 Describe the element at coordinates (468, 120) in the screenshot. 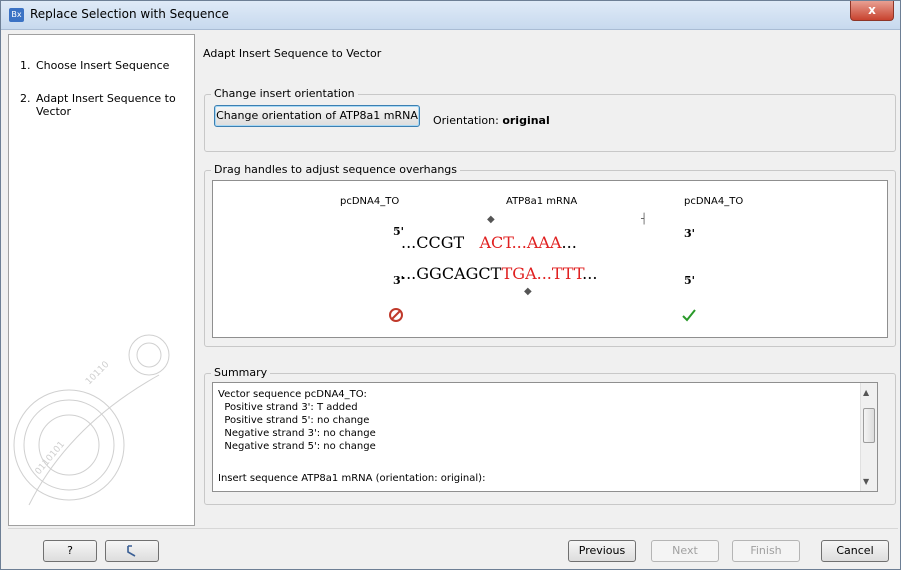

I see `orientation-label: Orientation:` at that location.